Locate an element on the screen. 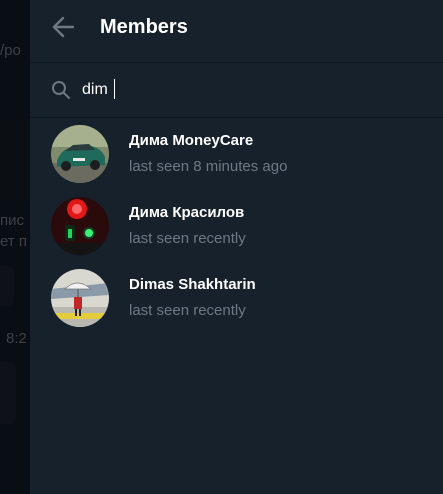  text-caret is located at coordinates (114, 89).